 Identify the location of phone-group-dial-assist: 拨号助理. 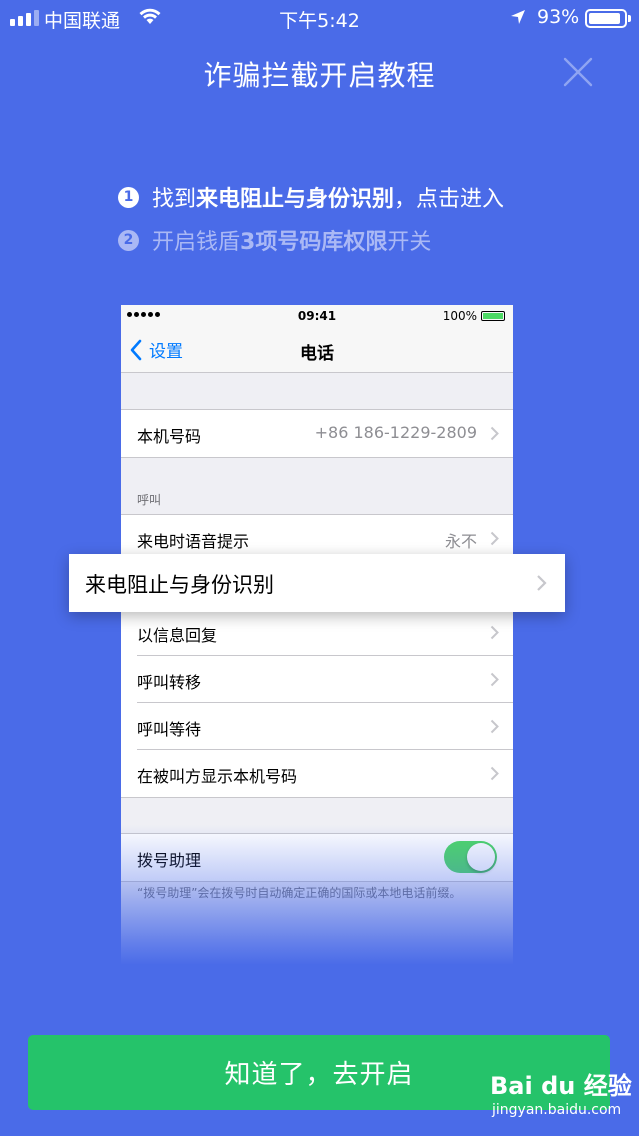
(317, 857).